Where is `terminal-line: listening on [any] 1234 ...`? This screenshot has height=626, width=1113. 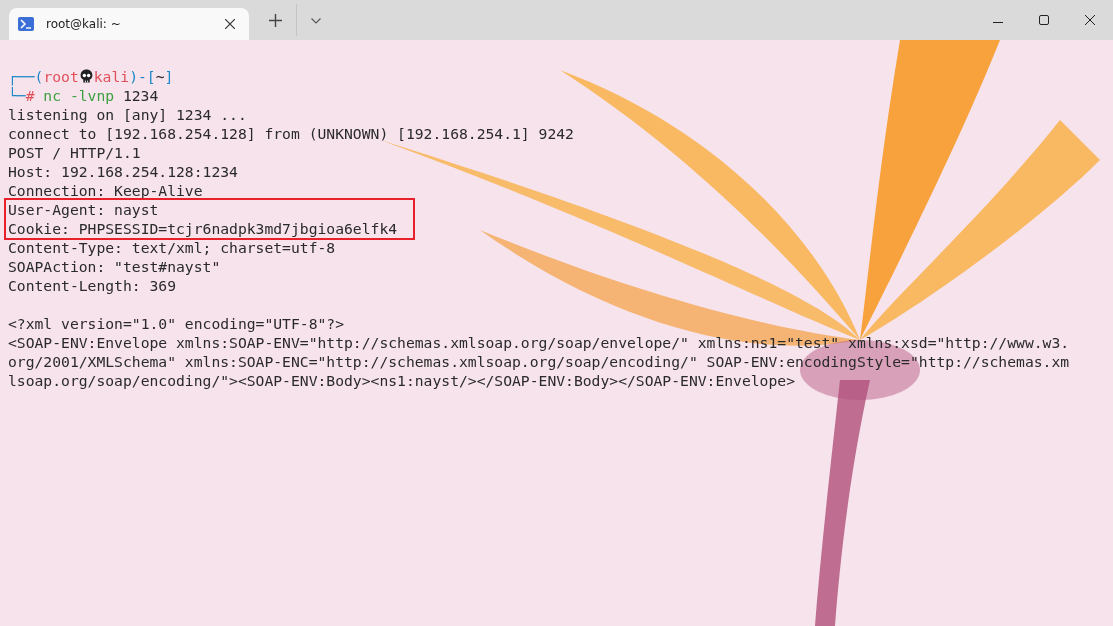 terminal-line: listening on [any] 1234 ... is located at coordinates (128, 114).